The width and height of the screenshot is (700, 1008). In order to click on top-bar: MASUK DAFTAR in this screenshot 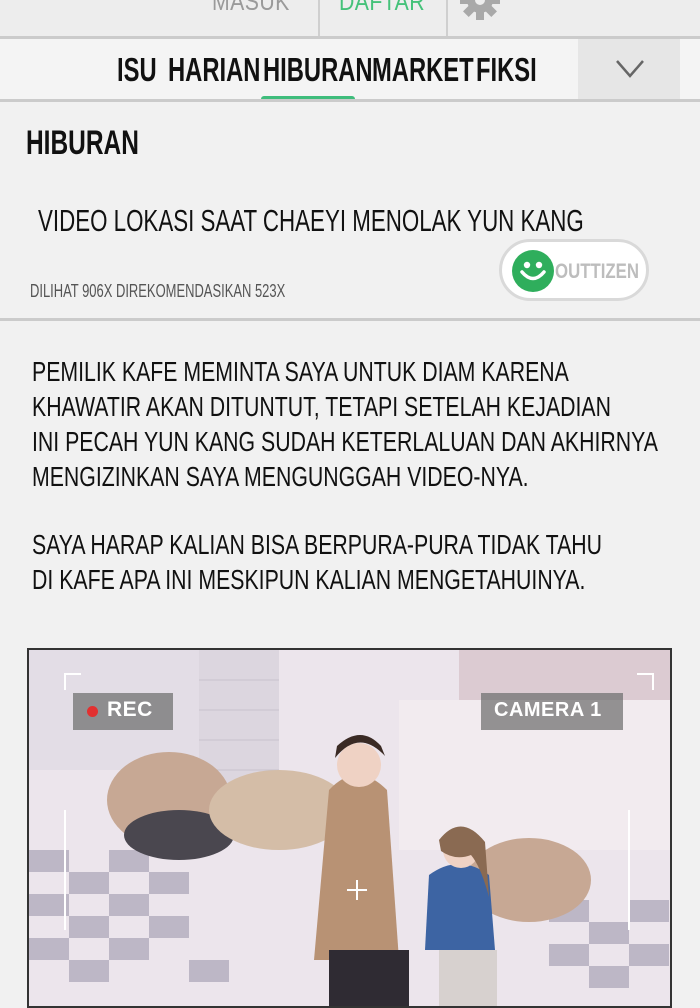, I will do `click(350, 18)`.